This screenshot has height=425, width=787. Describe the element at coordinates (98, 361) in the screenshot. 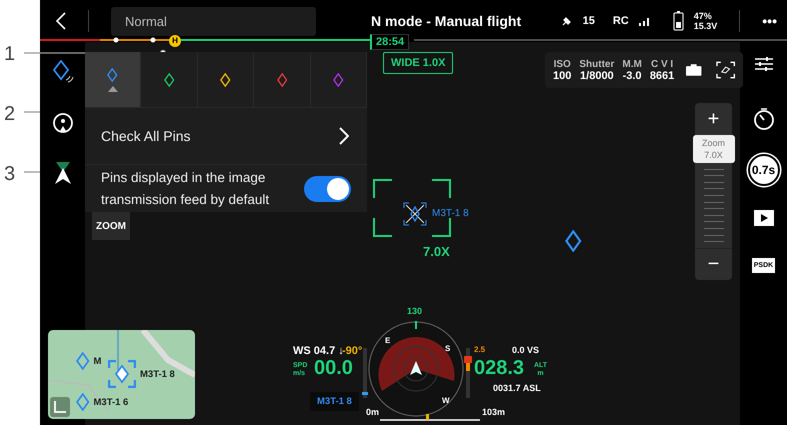

I see `map-pin-label: M` at that location.